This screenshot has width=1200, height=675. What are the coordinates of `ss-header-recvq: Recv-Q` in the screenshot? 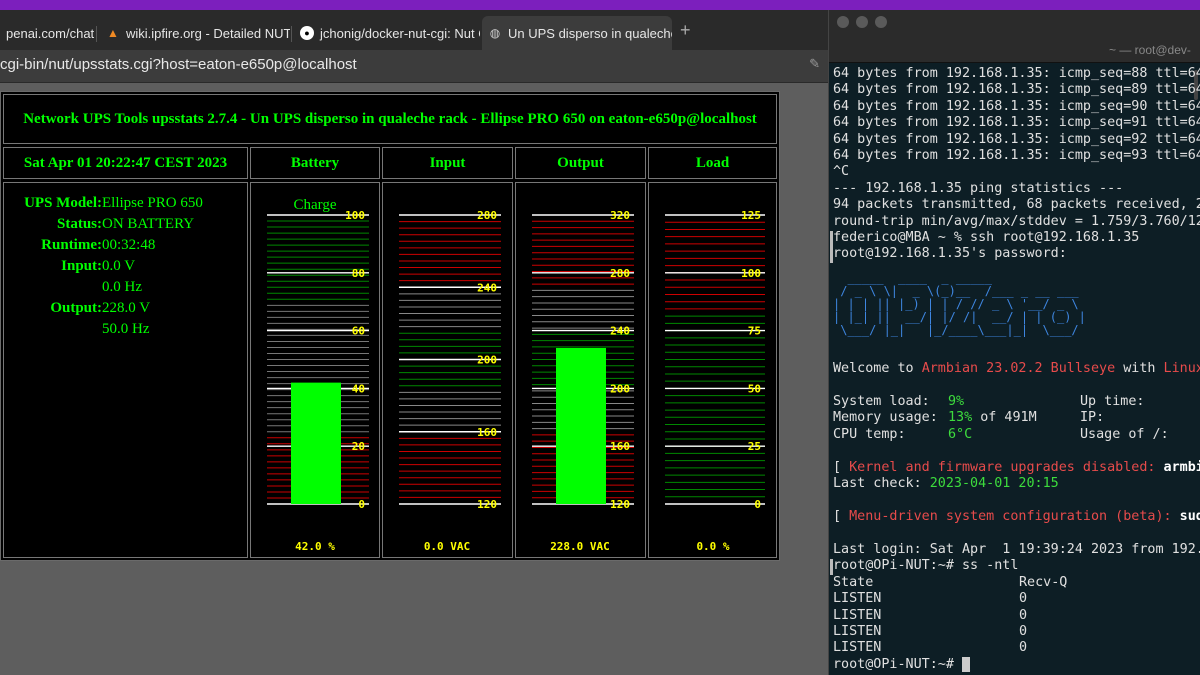 It's located at (1043, 582).